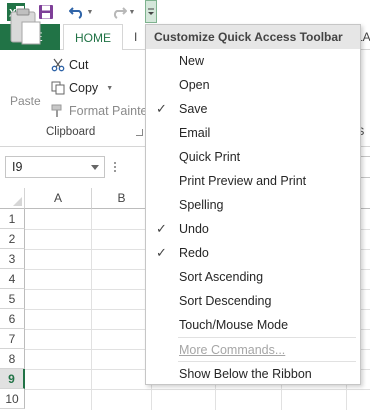  What do you see at coordinates (185, 12) in the screenshot?
I see `quick-access-toolbar: X ▼ ▼` at bounding box center [185, 12].